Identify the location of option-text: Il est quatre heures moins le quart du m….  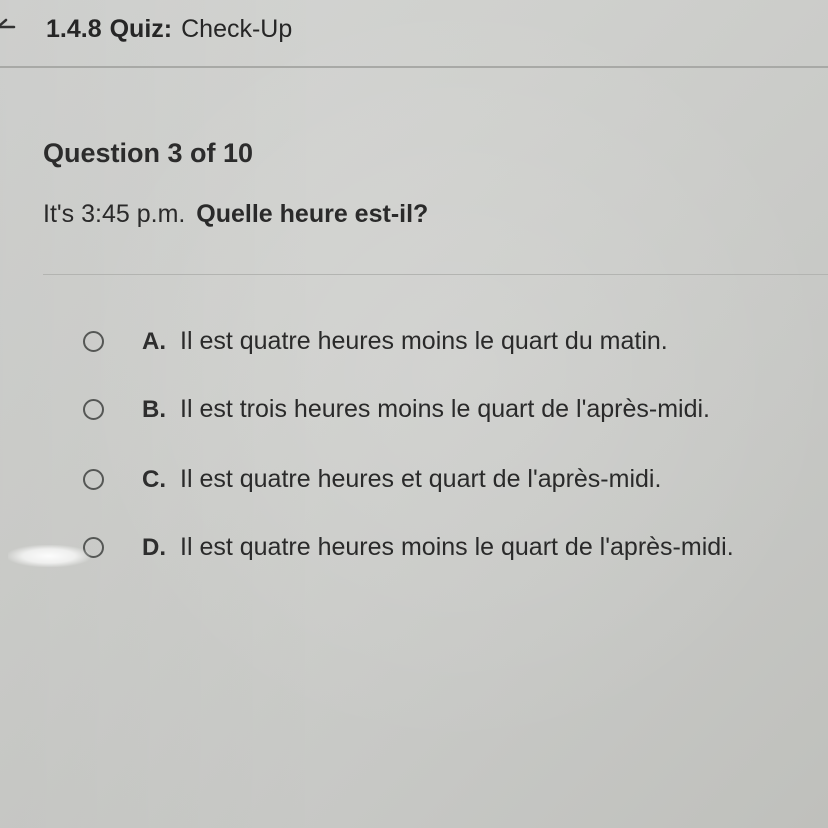
(424, 341).